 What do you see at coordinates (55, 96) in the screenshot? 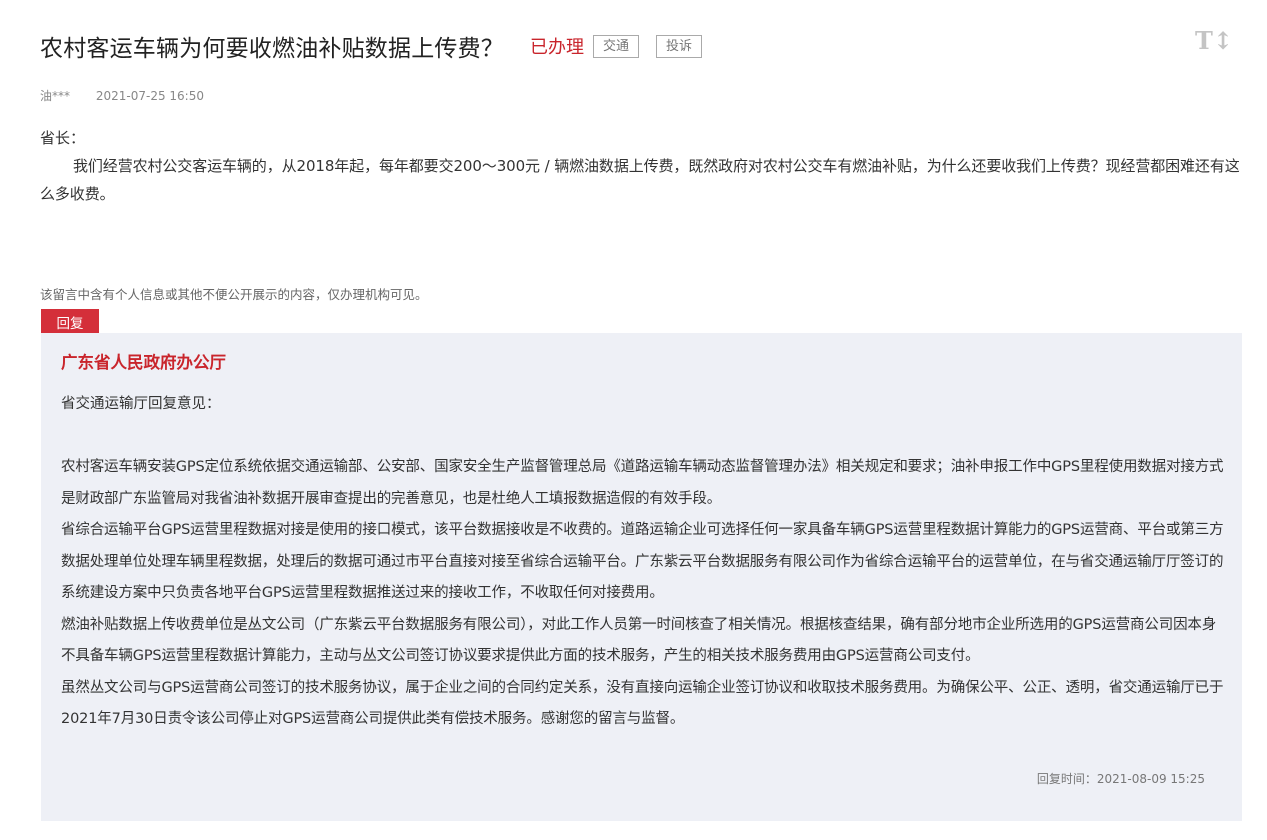
I see `author-name: 油***` at bounding box center [55, 96].